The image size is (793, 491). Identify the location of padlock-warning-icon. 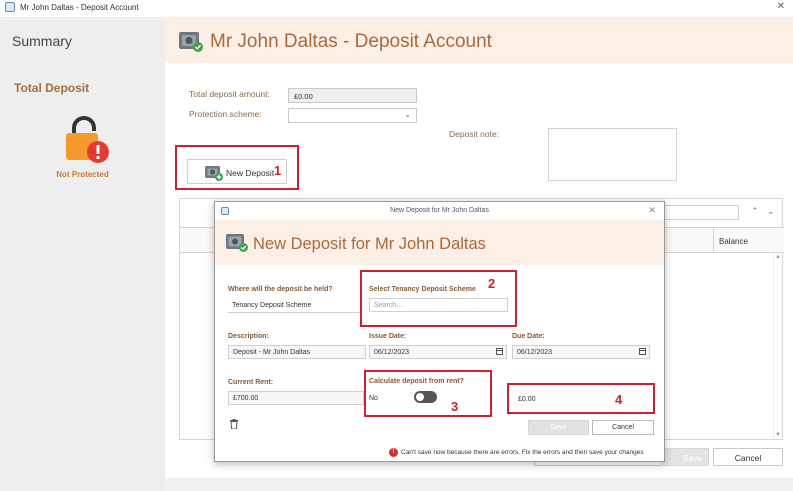
(89, 140).